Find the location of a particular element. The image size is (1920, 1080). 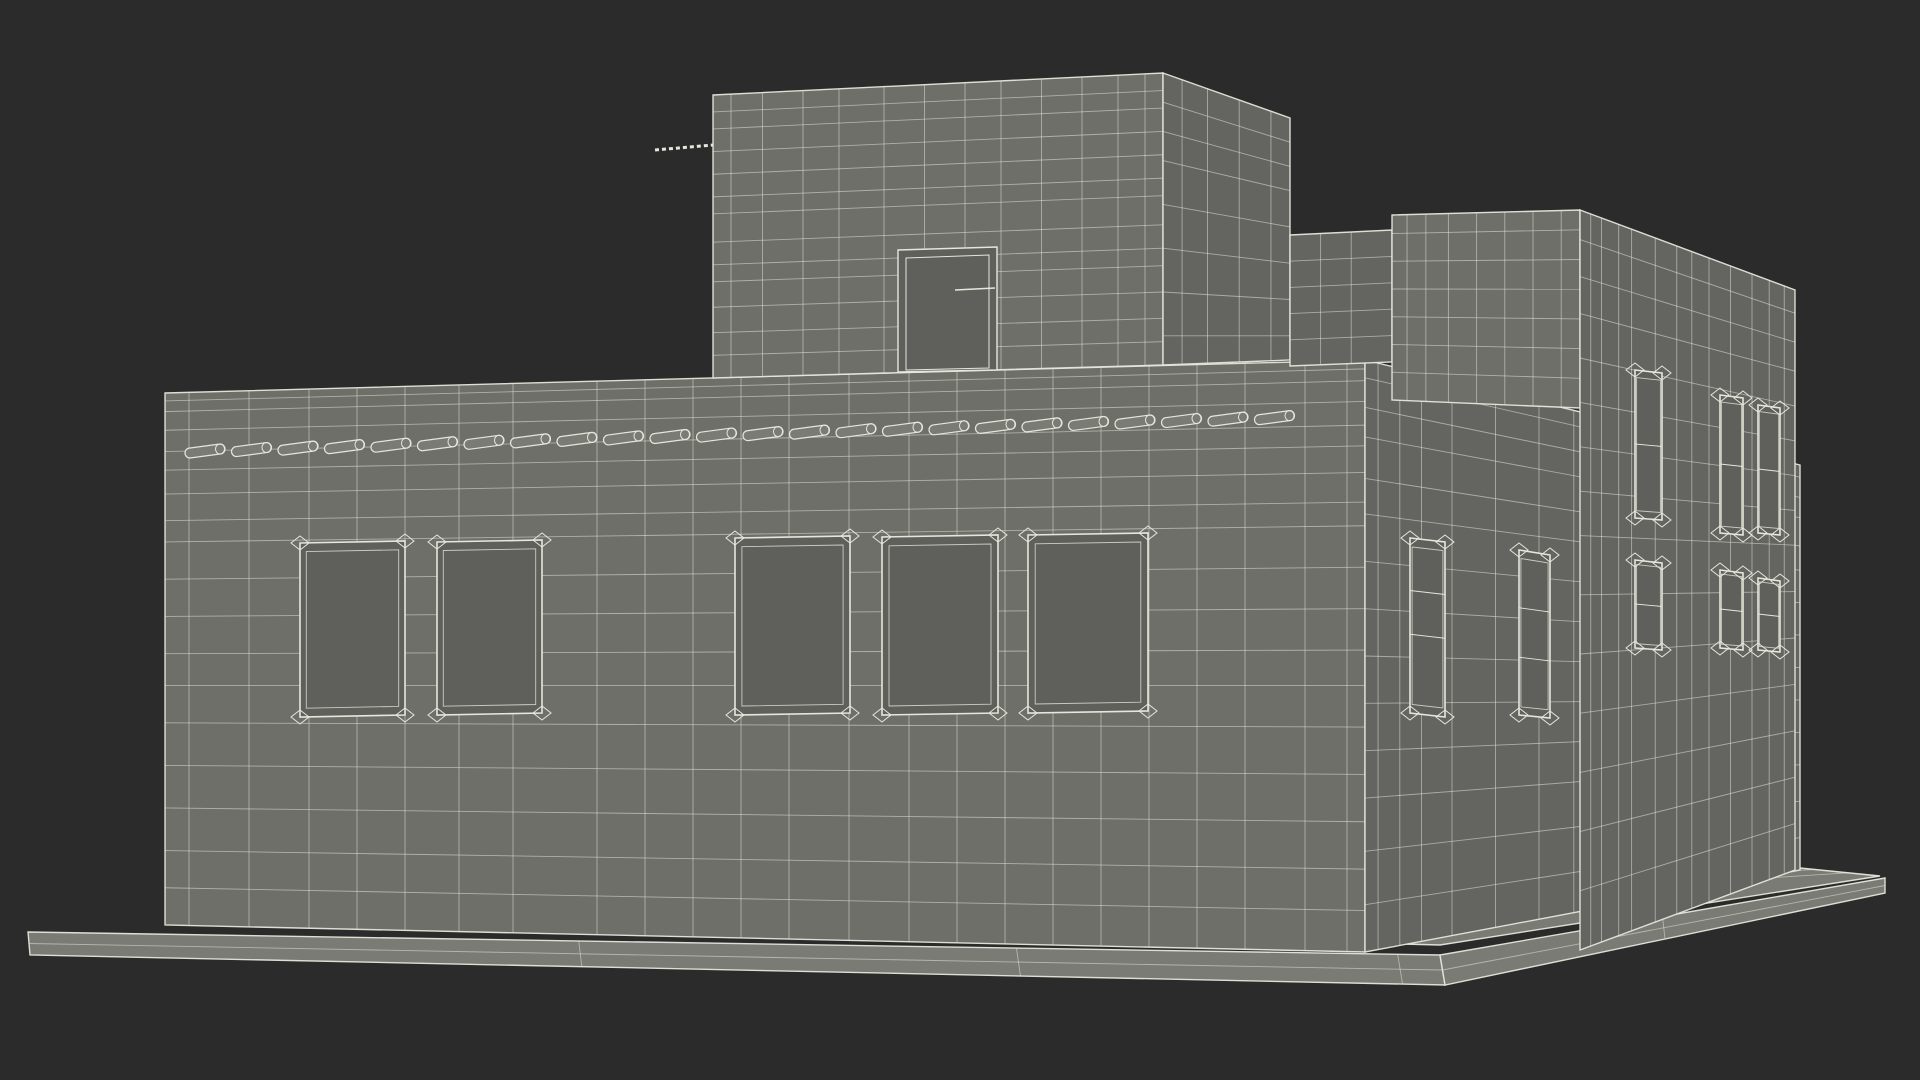

mid-block-front is located at coordinates (1341, 298).